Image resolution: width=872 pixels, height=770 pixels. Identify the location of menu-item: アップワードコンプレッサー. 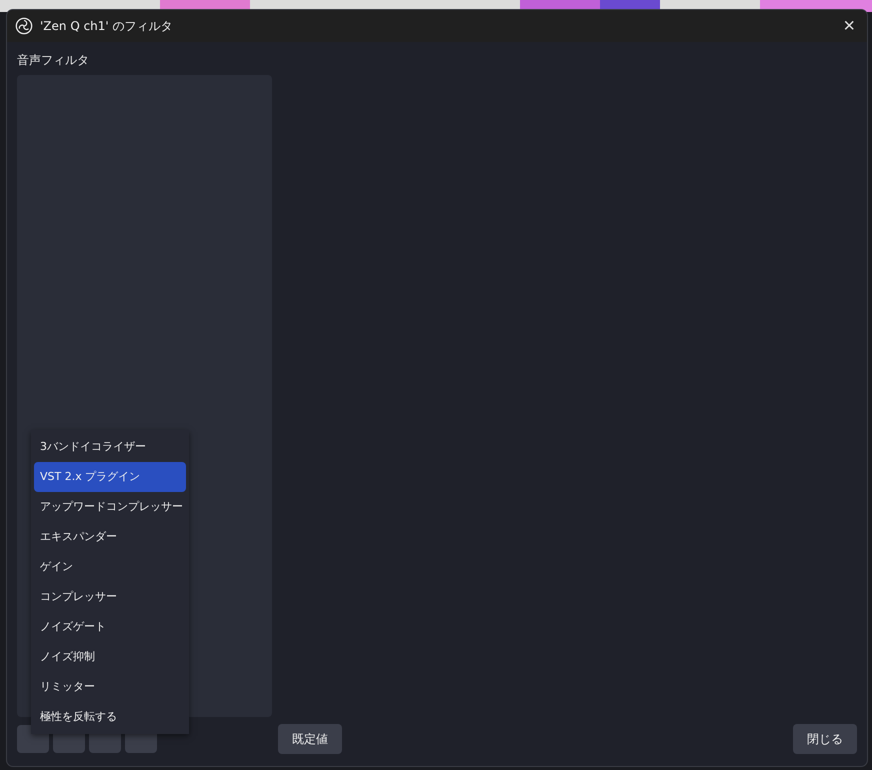
(110, 507).